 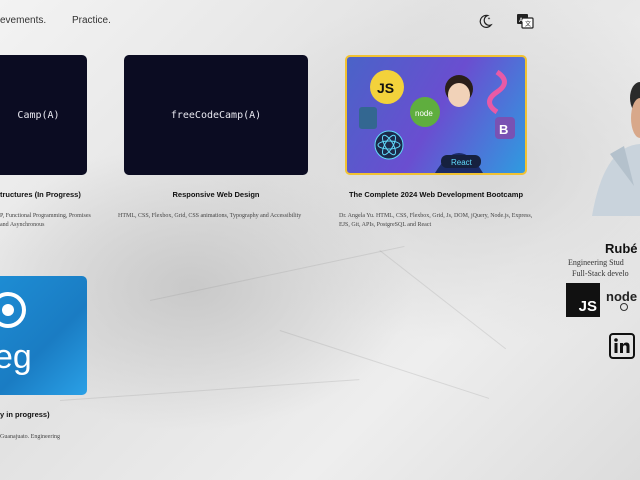 What do you see at coordinates (30, 437) in the screenshot?
I see `course-description: Guanajuato. Engineering` at bounding box center [30, 437].